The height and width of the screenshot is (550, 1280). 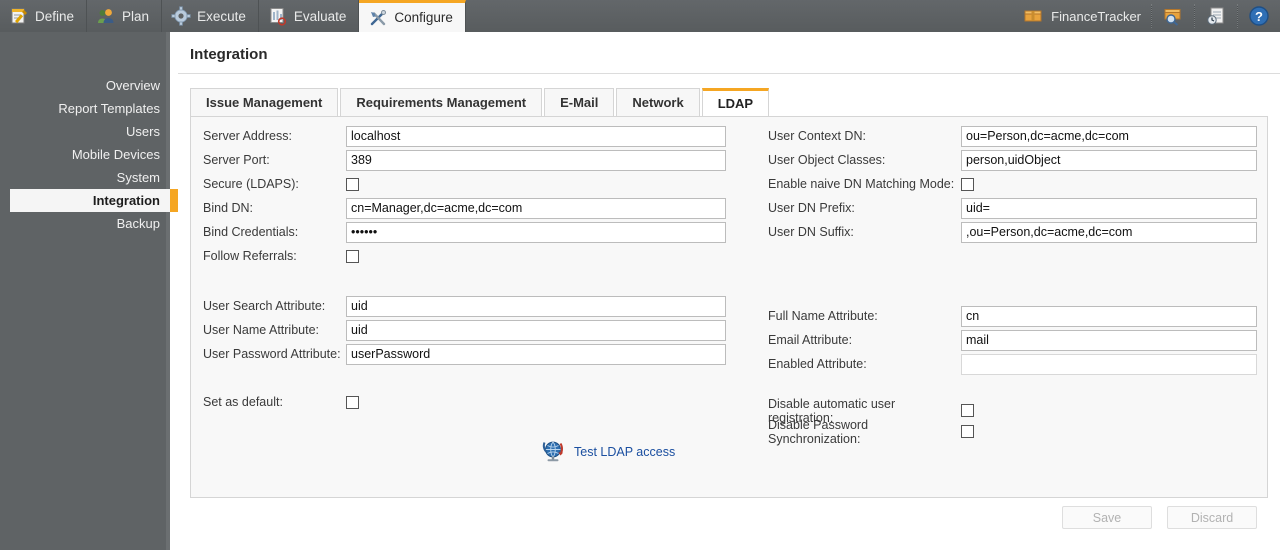 What do you see at coordinates (536, 354) in the screenshot?
I see `user-password-attribute-input` at bounding box center [536, 354].